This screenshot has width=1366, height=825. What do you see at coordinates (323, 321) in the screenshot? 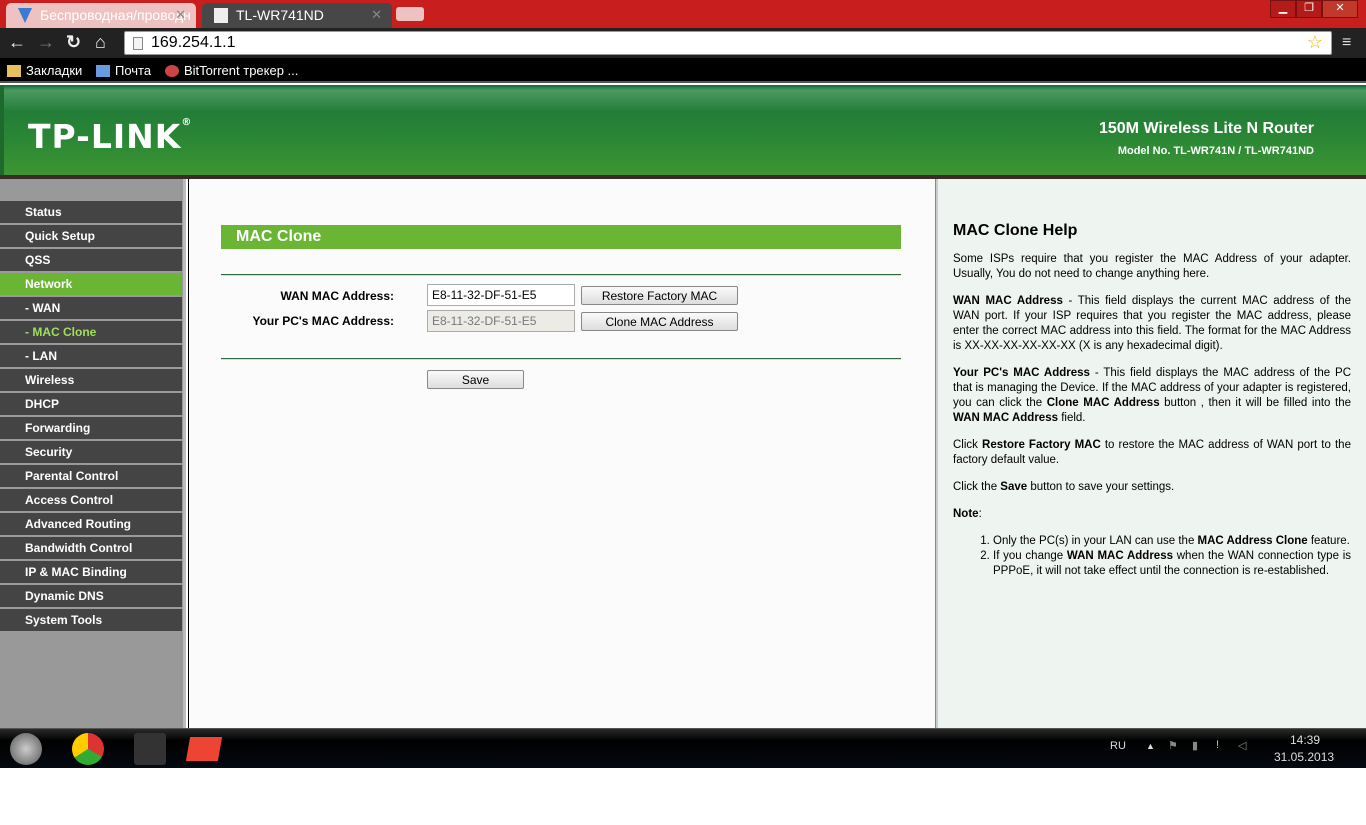
I see `pc-mac-label: Your PC's MAC Address:` at bounding box center [323, 321].